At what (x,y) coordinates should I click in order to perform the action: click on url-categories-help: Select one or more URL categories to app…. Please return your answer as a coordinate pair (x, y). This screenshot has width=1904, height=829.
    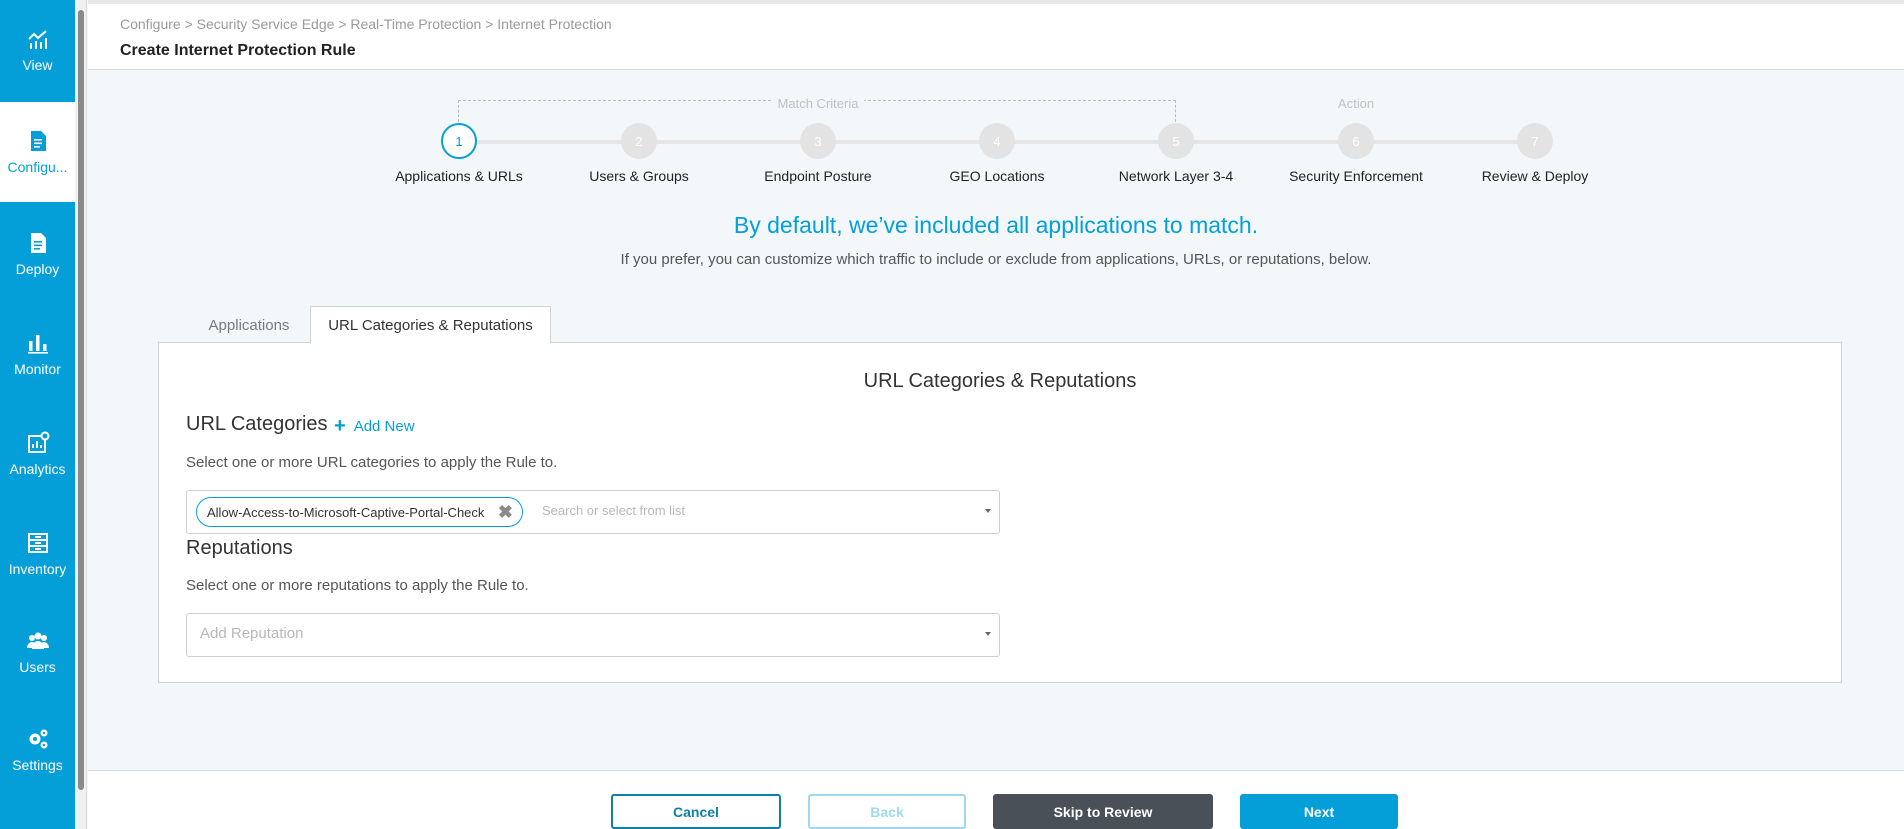
    Looking at the image, I should click on (372, 462).